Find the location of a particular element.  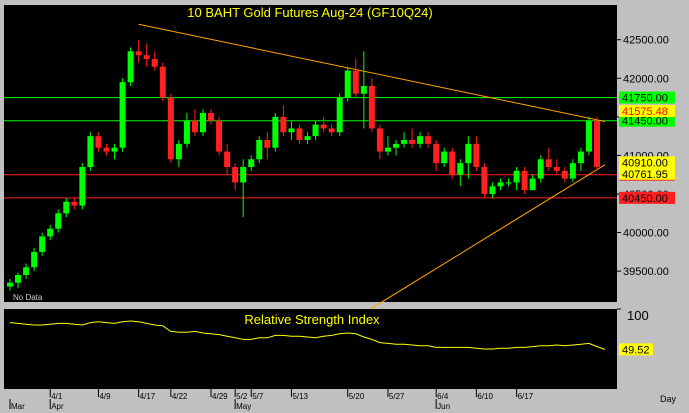

chart-title: 10 BAHT Gold Futures Aug-24 (GF10Q24) is located at coordinates (309, 12).